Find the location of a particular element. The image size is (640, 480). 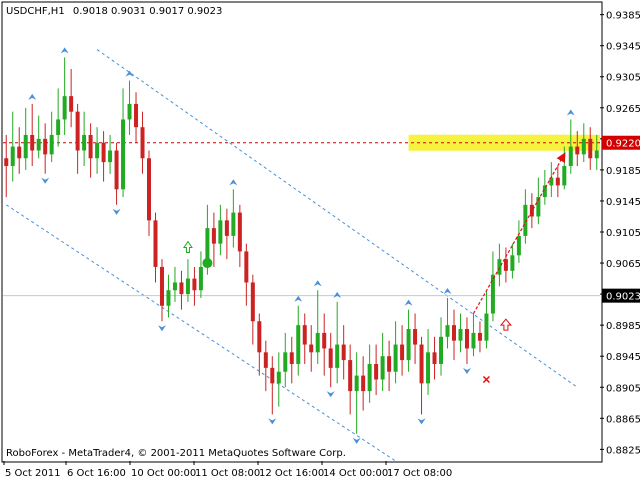

y-tick-label: 0.8945 is located at coordinates (623, 357).